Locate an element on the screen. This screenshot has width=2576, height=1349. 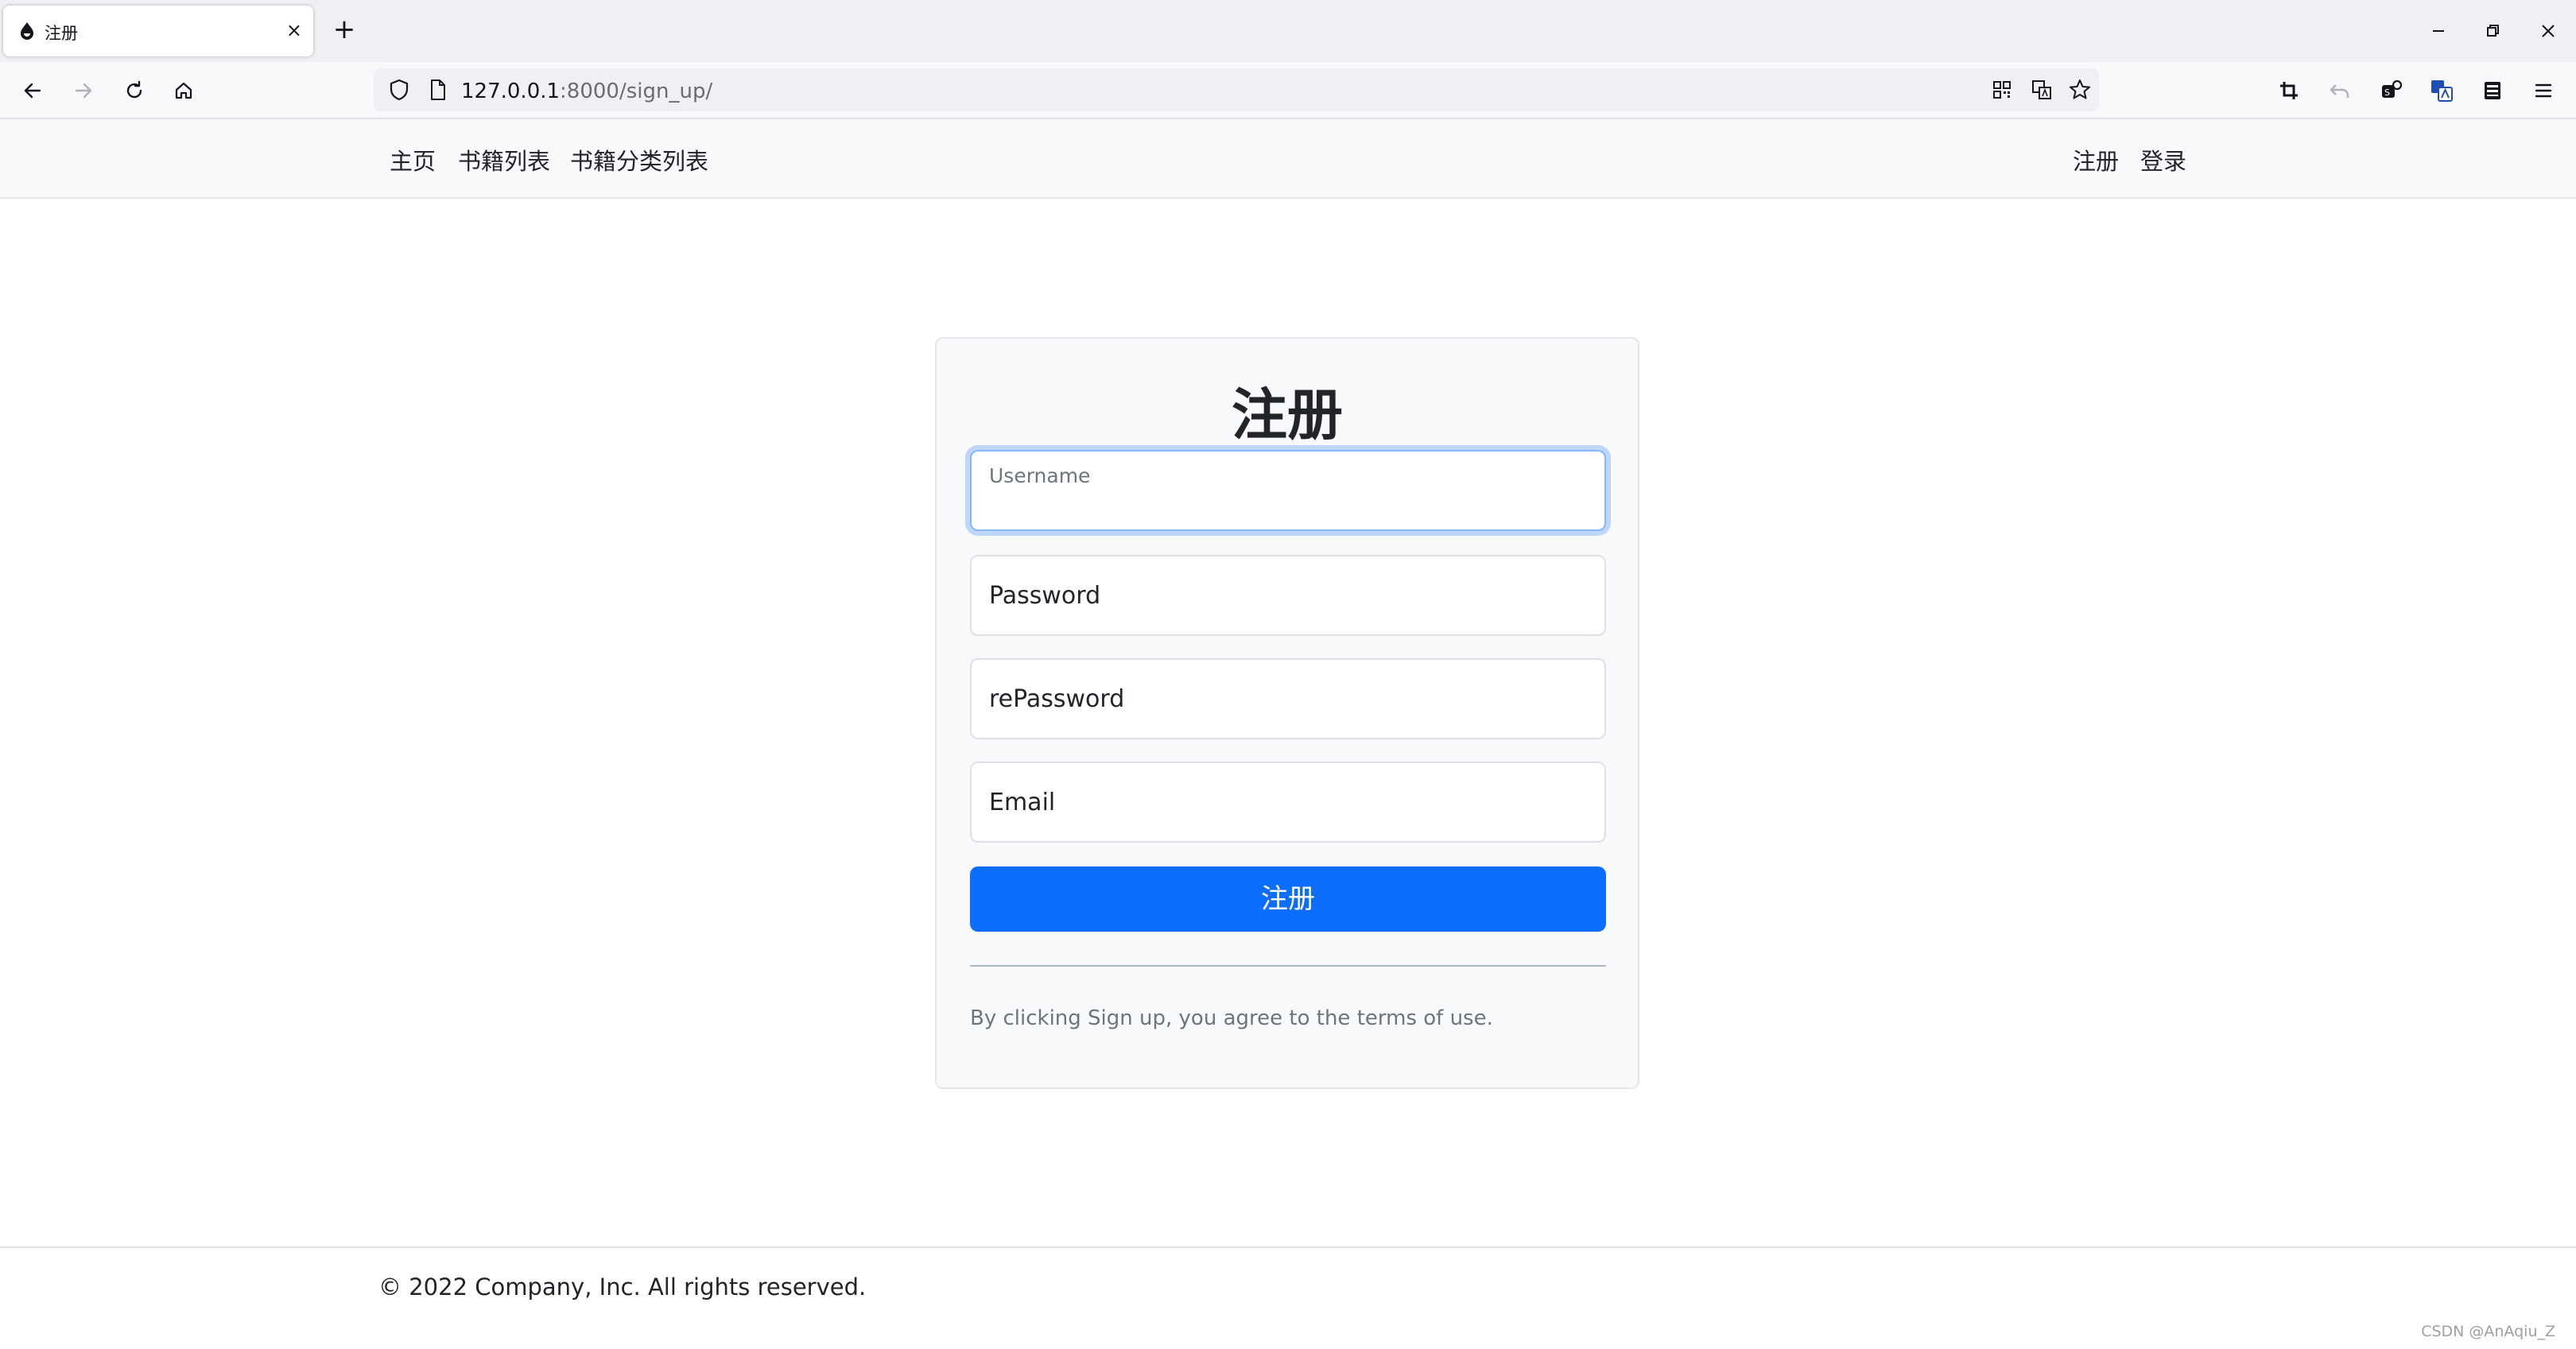
browser-toolbar: 127.0.0.1:8000/sign_up/ S is located at coordinates (1288, 90).